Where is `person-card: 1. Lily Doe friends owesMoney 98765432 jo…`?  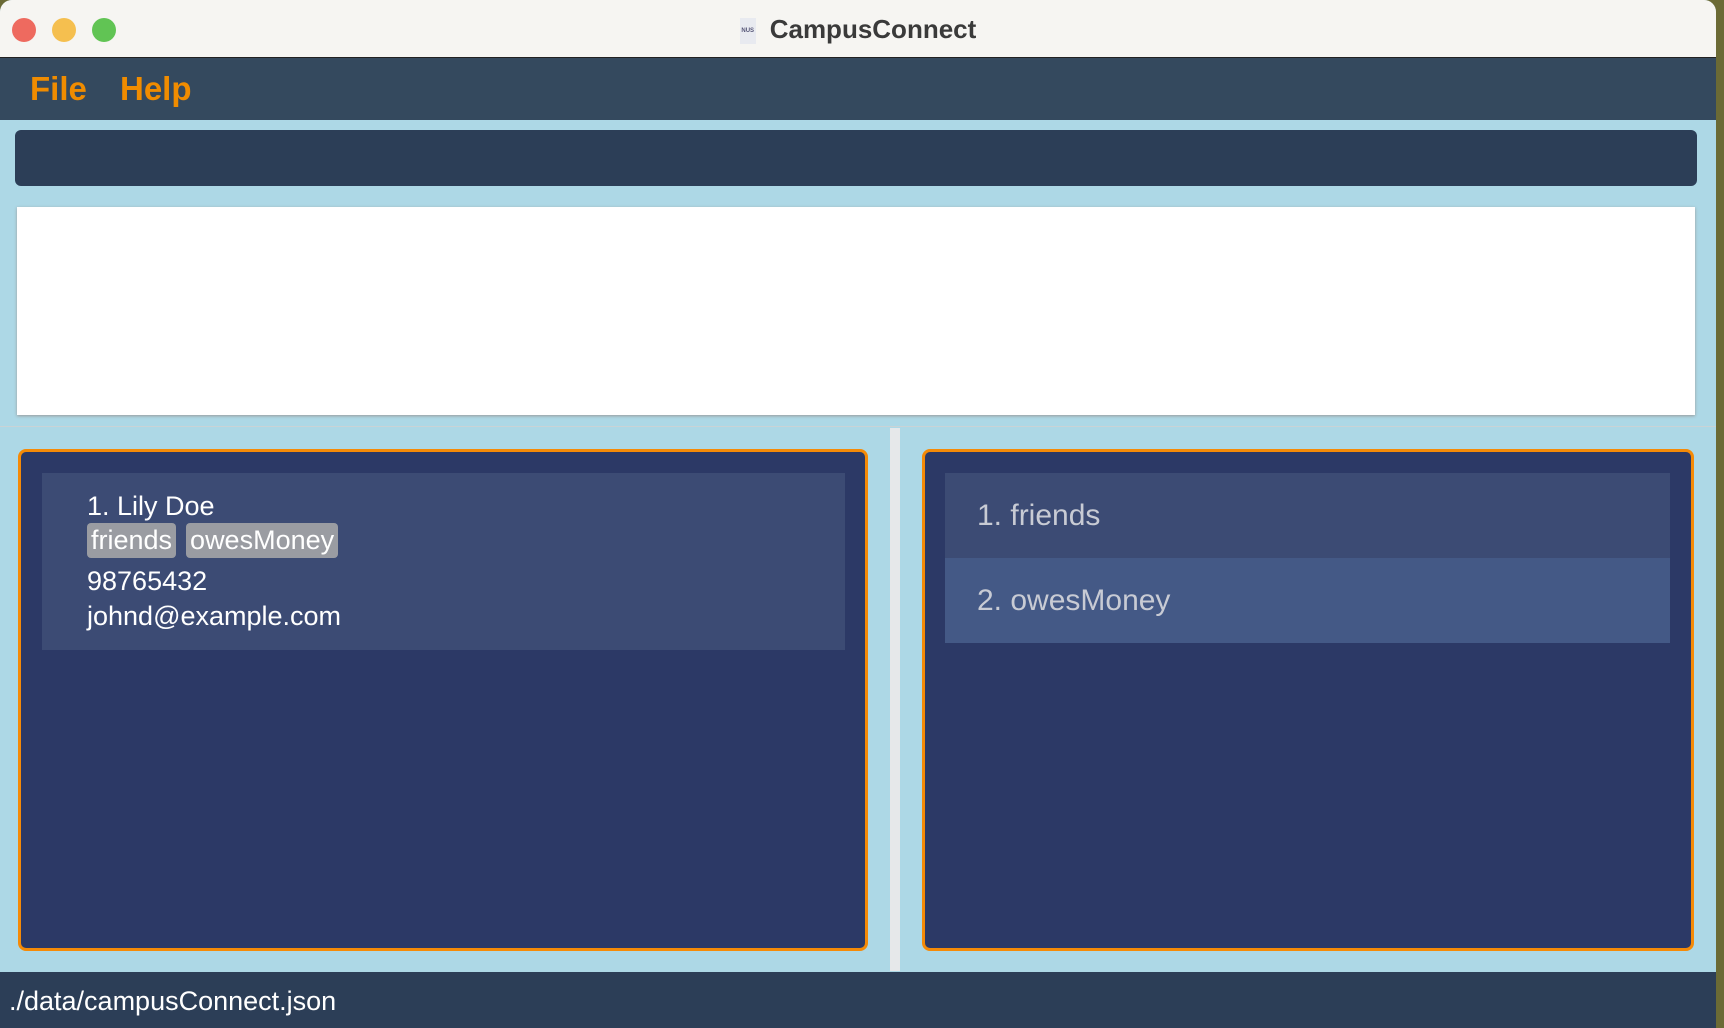 person-card: 1. Lily Doe friends owesMoney 98765432 jo… is located at coordinates (443, 561).